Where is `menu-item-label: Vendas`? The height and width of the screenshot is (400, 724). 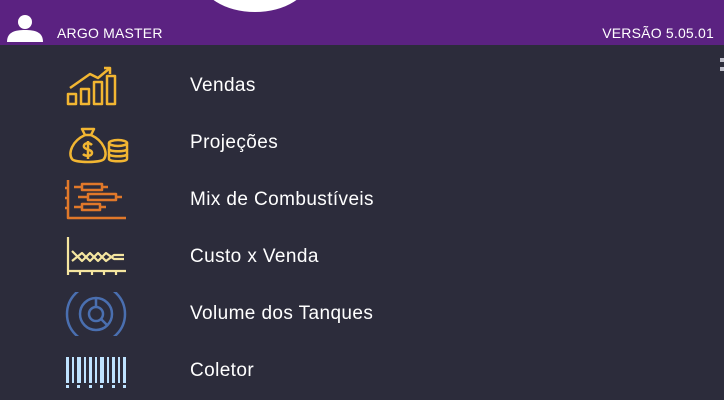
menu-item-label: Vendas is located at coordinates (223, 85).